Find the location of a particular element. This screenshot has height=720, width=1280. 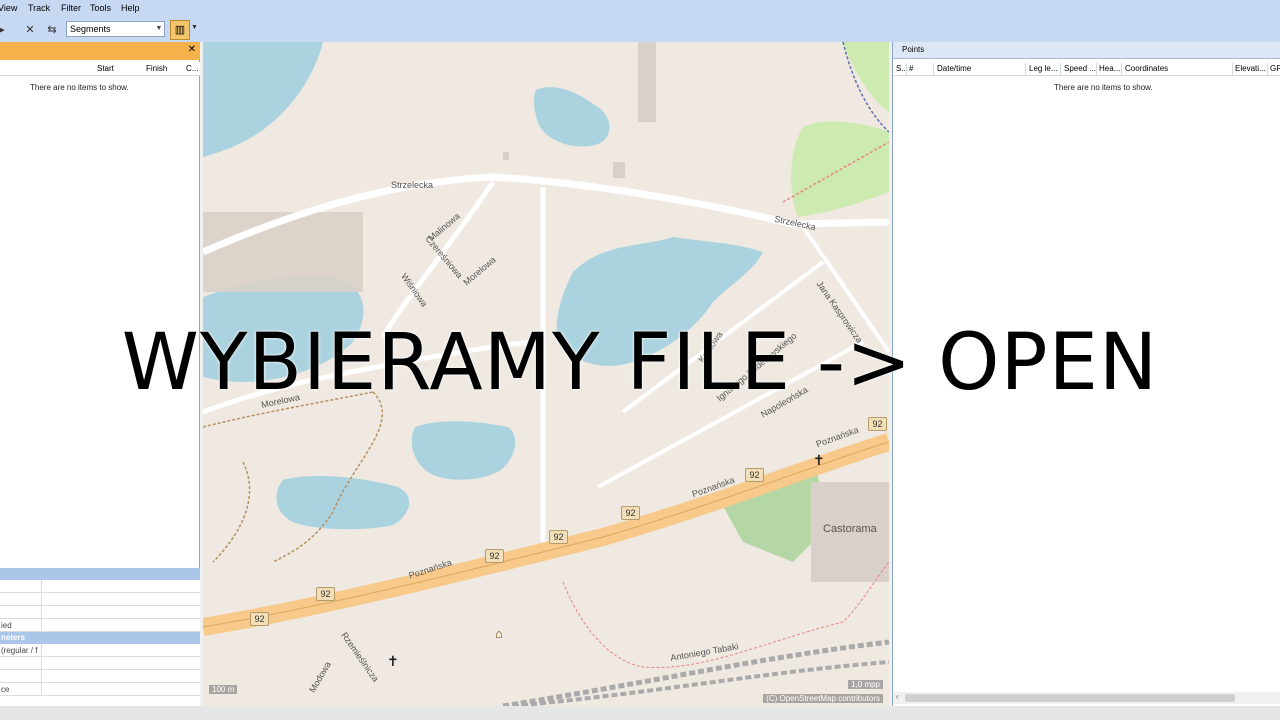

property-grid: ied neters (regular / f ce is located at coordinates (100, 637).